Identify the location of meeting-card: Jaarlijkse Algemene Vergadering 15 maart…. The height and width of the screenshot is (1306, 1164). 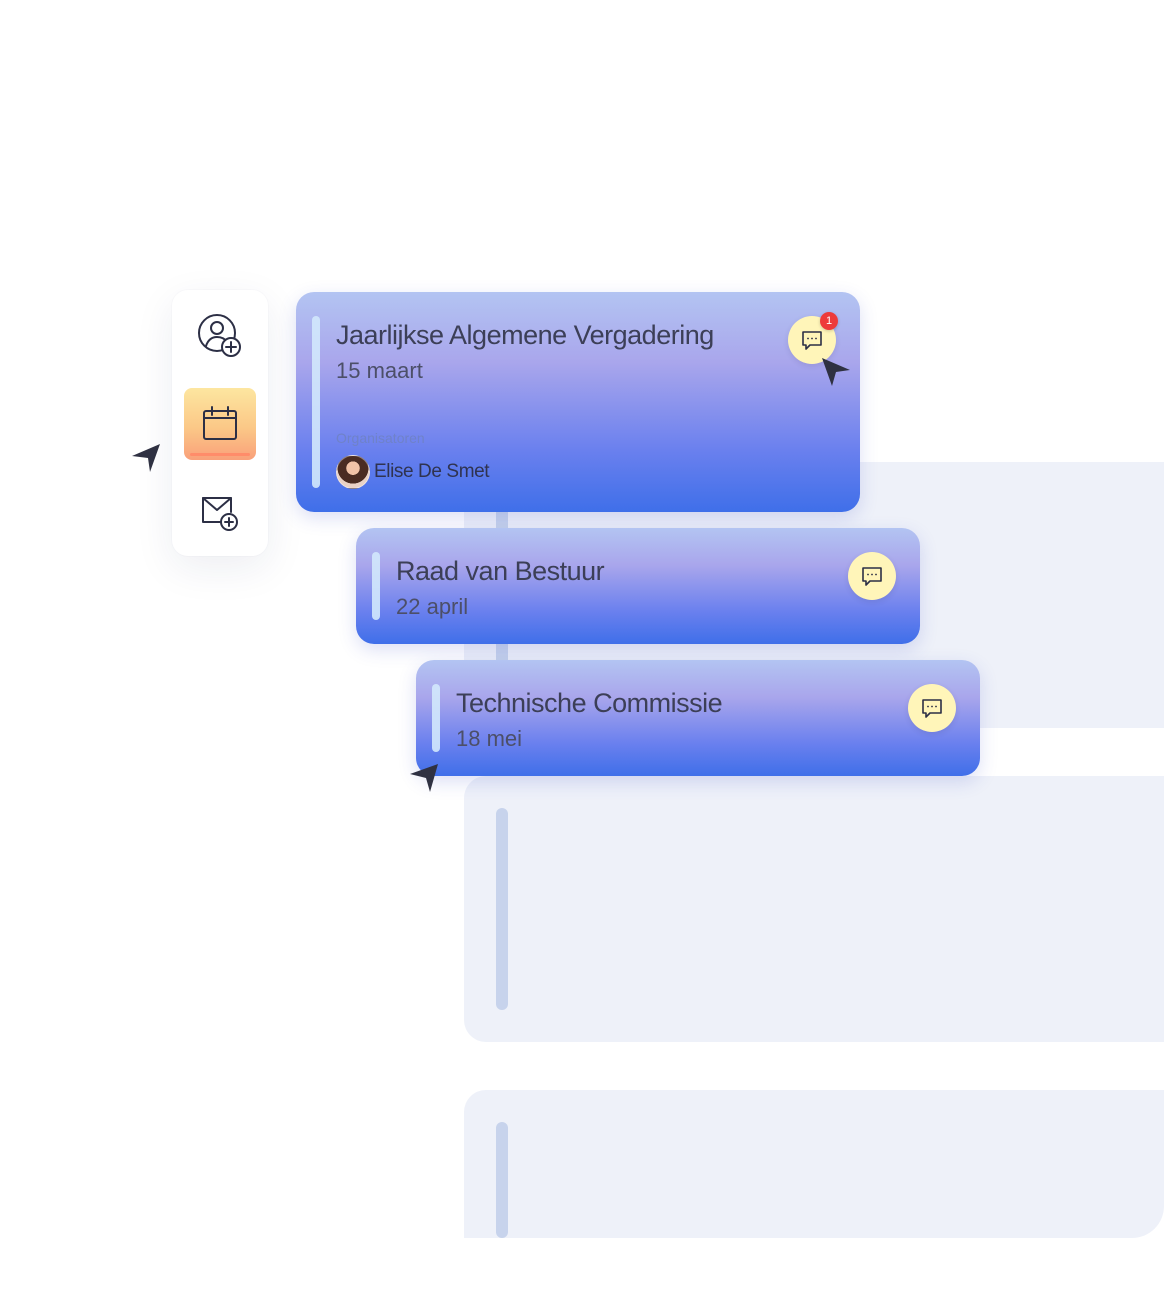
(578, 402).